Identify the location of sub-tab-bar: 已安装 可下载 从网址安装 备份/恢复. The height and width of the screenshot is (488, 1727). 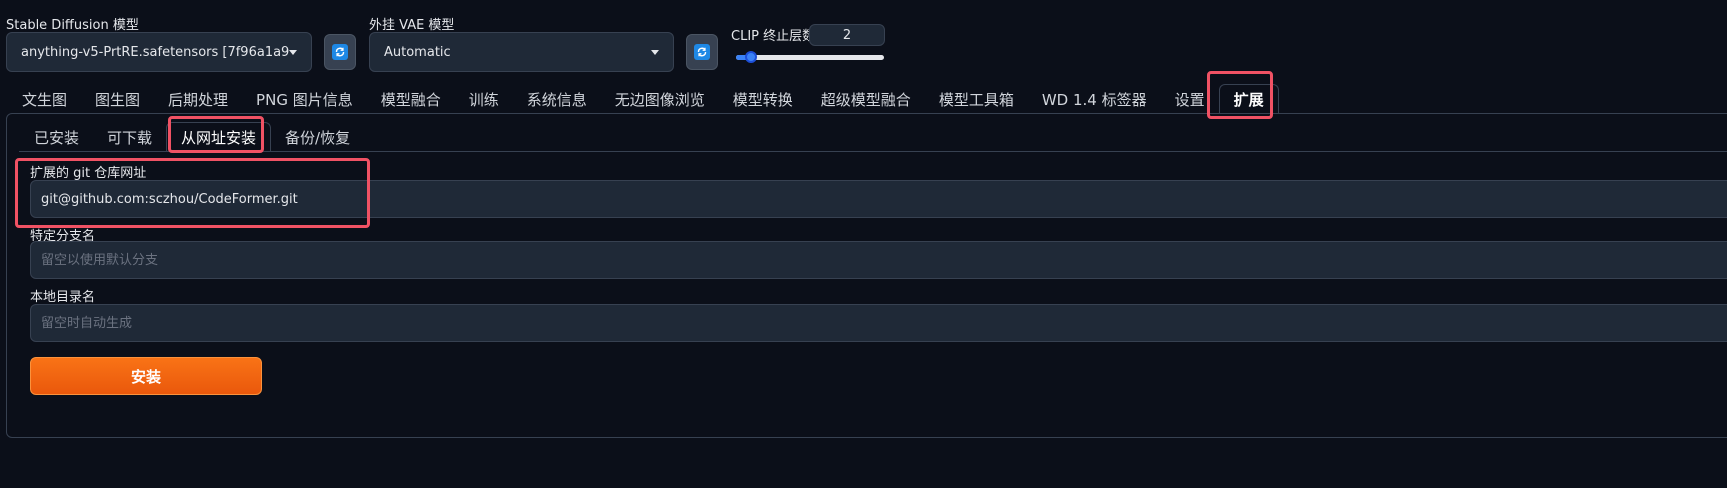
(192, 137).